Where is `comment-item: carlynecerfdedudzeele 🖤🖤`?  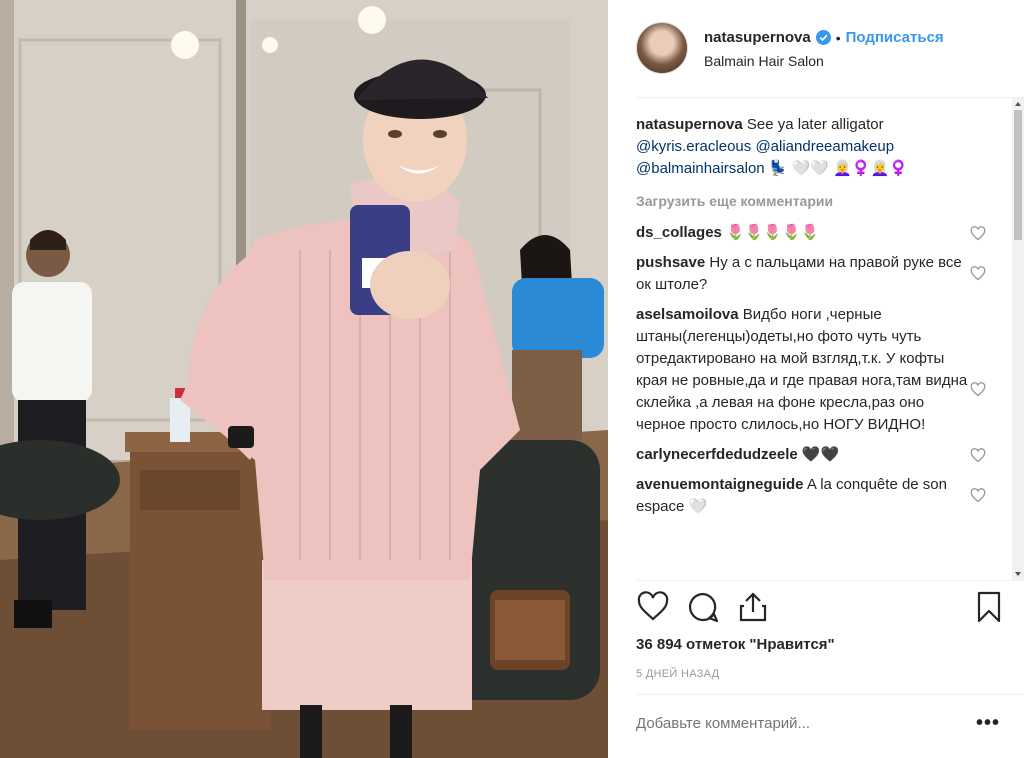 comment-item: carlynecerfdedudzeele 🖤🖤 is located at coordinates (822, 455).